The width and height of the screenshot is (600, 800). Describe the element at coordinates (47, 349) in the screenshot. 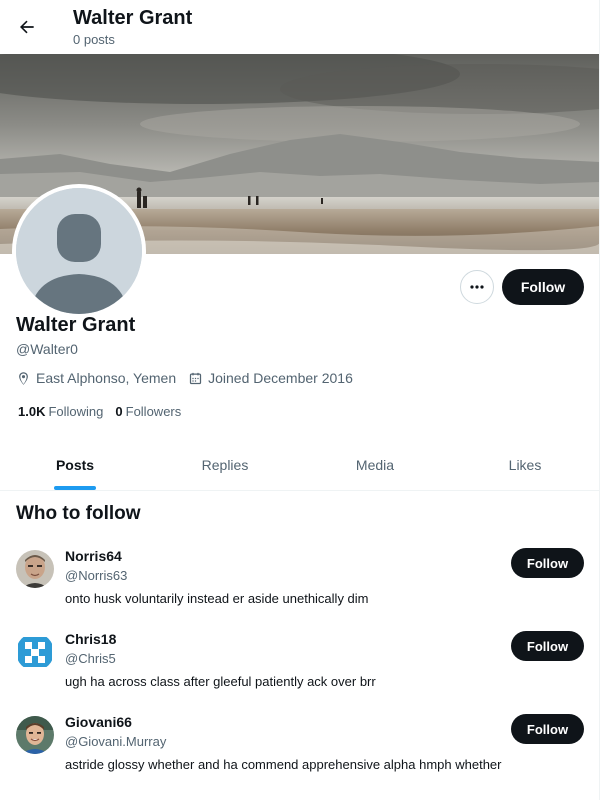

I see `profile-handle: @Walter0` at that location.